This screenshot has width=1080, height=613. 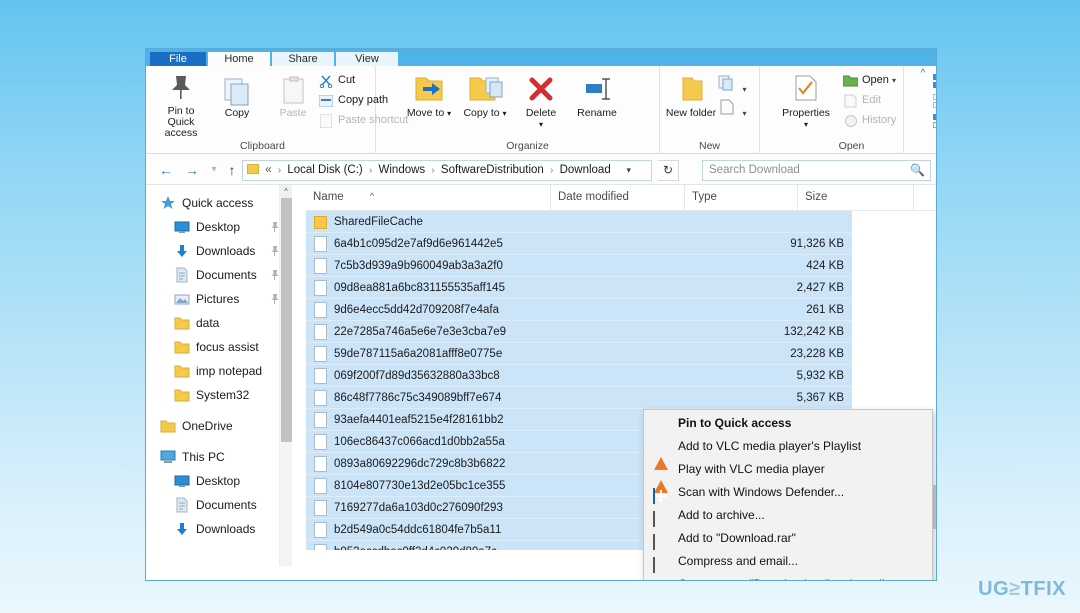 What do you see at coordinates (326, 101) in the screenshot?
I see `copy-path-icon` at bounding box center [326, 101].